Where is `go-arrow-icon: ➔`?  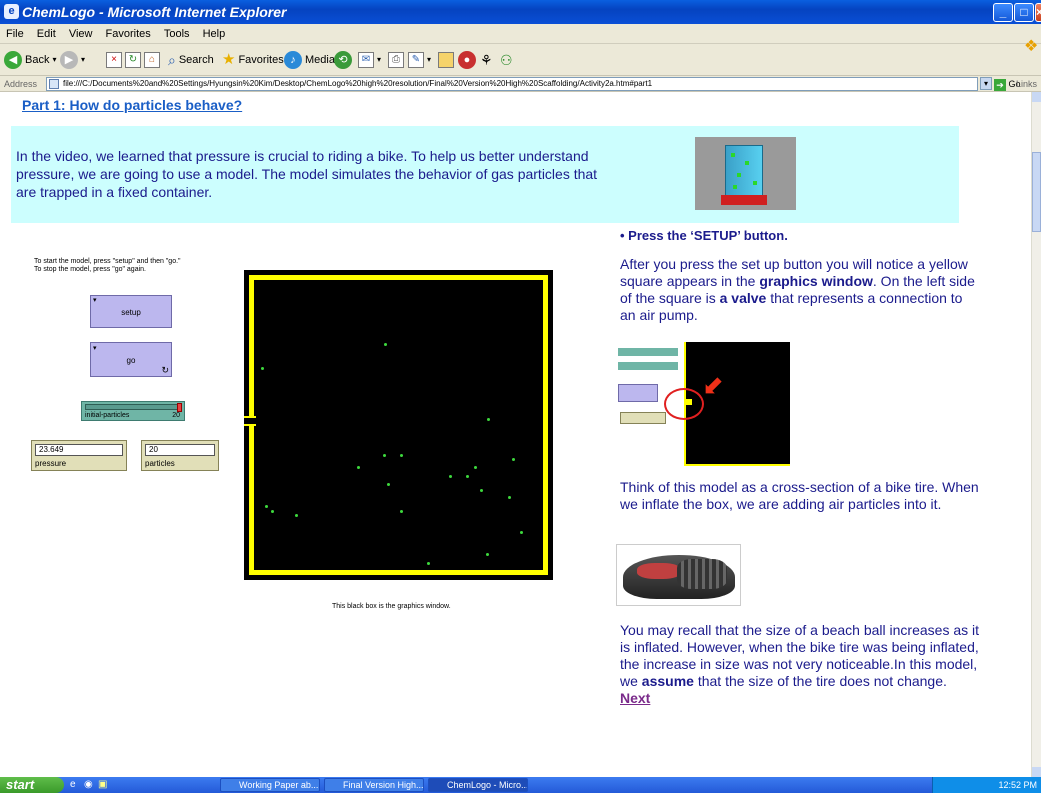
go-arrow-icon: ➔ is located at coordinates (1000, 84).